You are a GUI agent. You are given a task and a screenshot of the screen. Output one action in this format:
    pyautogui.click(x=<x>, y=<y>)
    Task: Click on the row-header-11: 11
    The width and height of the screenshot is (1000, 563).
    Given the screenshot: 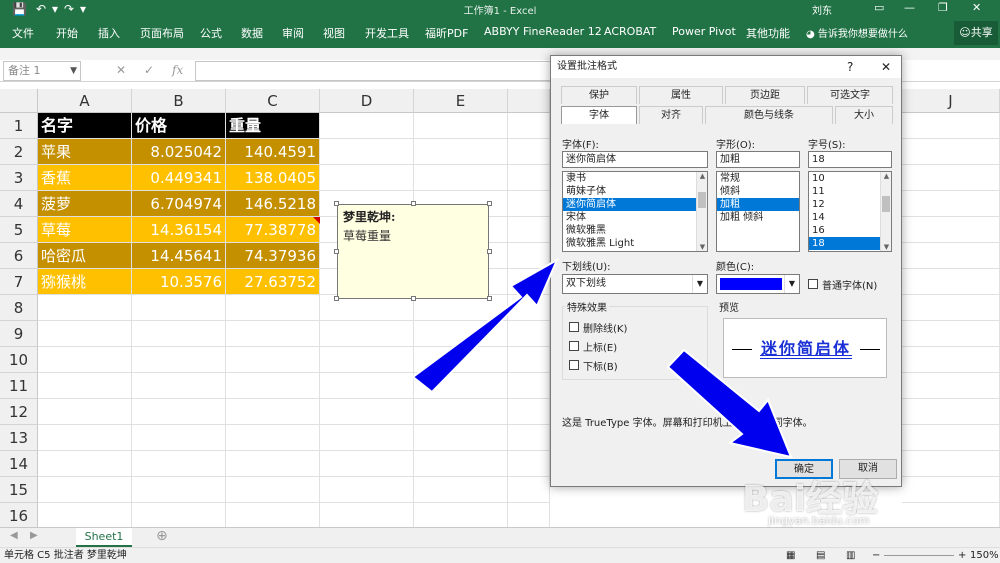 What is the action you would take?
    pyautogui.click(x=19, y=386)
    